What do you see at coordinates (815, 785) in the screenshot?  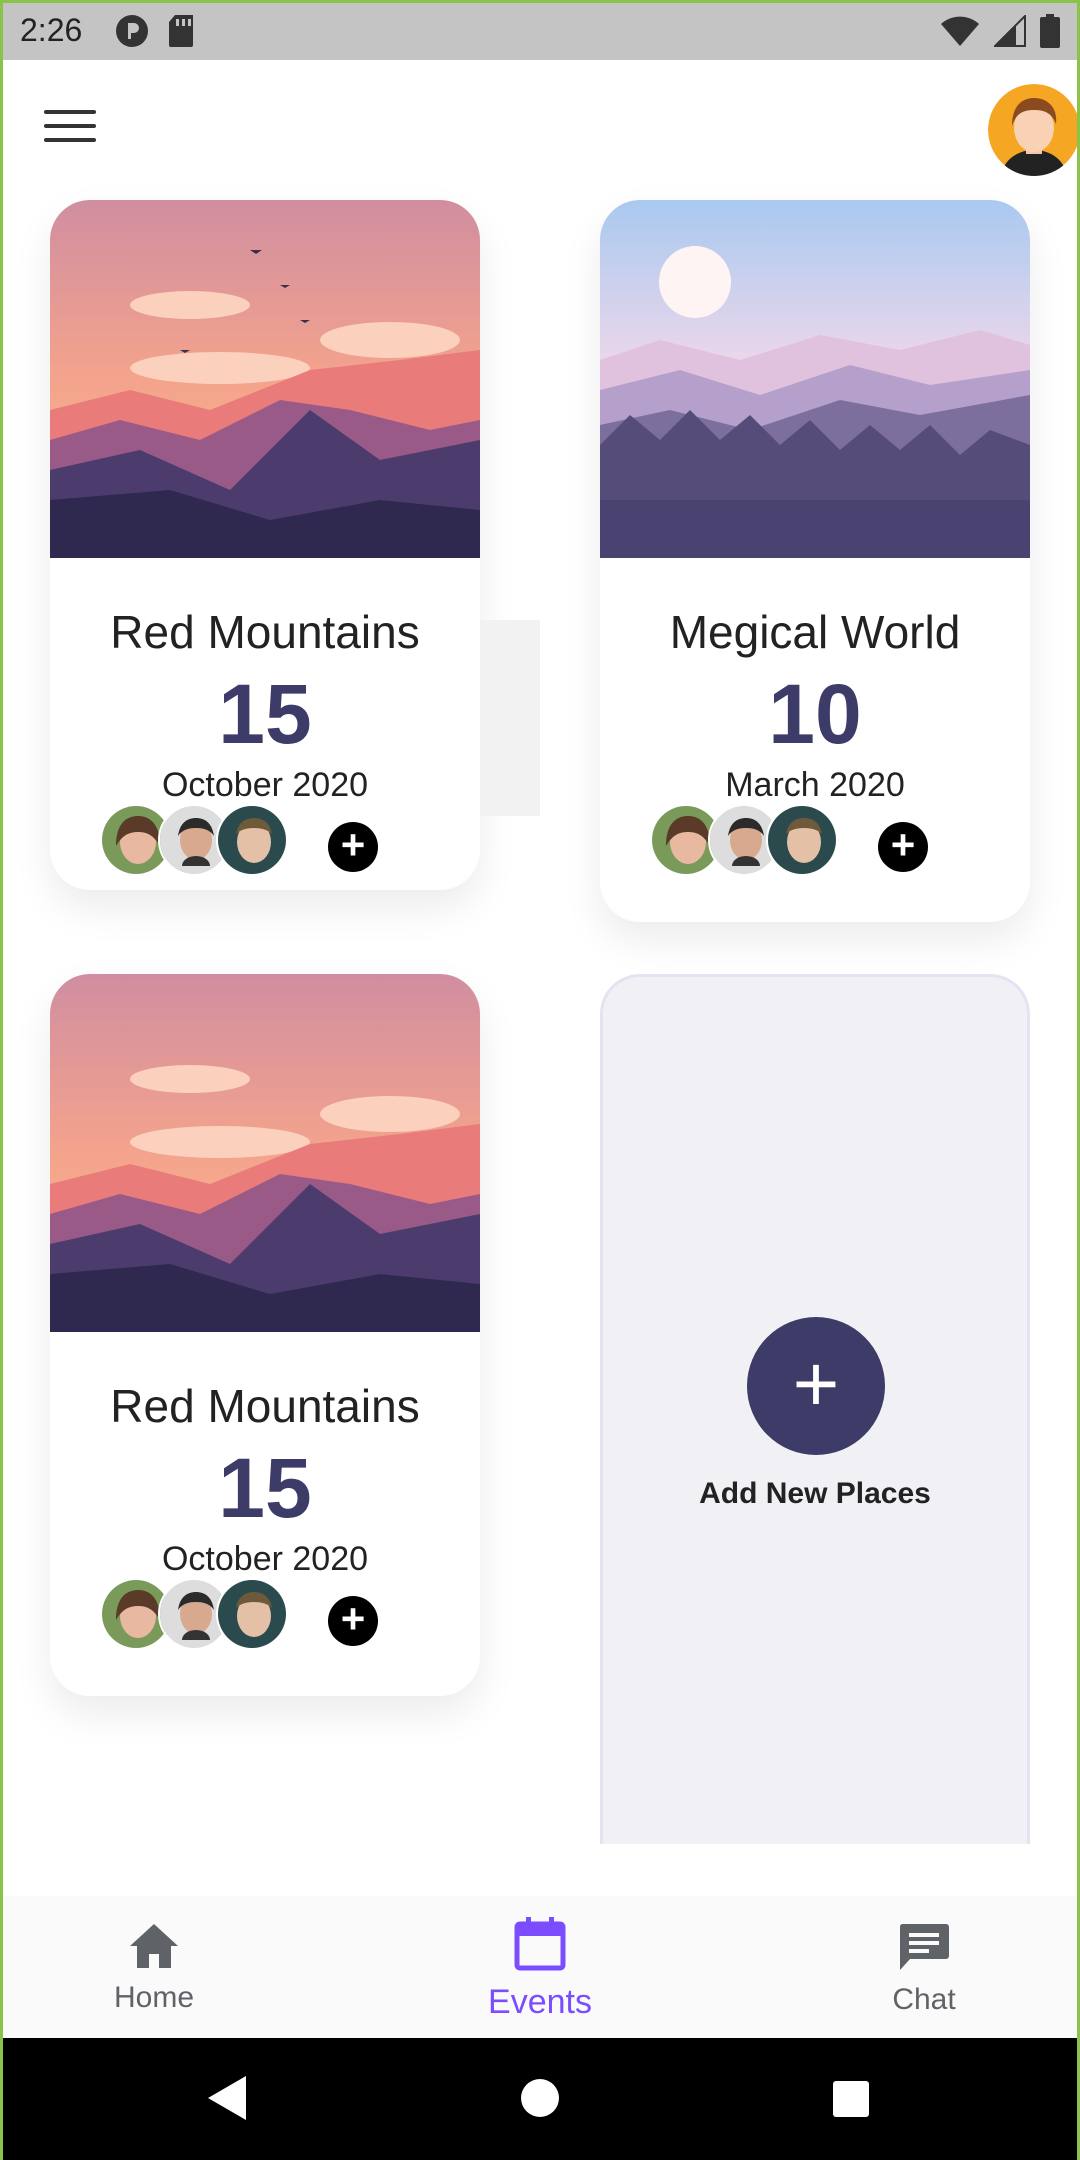 I see `card-month-year: March 2020` at bounding box center [815, 785].